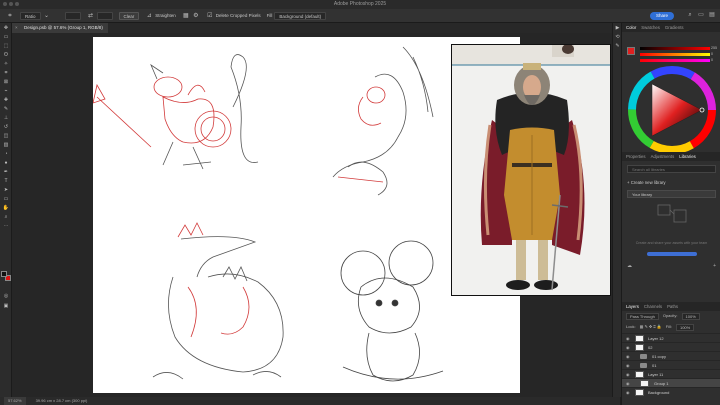  Describe the element at coordinates (6, 117) in the screenshot. I see `stamp-tool-icon: ⊥` at that location.